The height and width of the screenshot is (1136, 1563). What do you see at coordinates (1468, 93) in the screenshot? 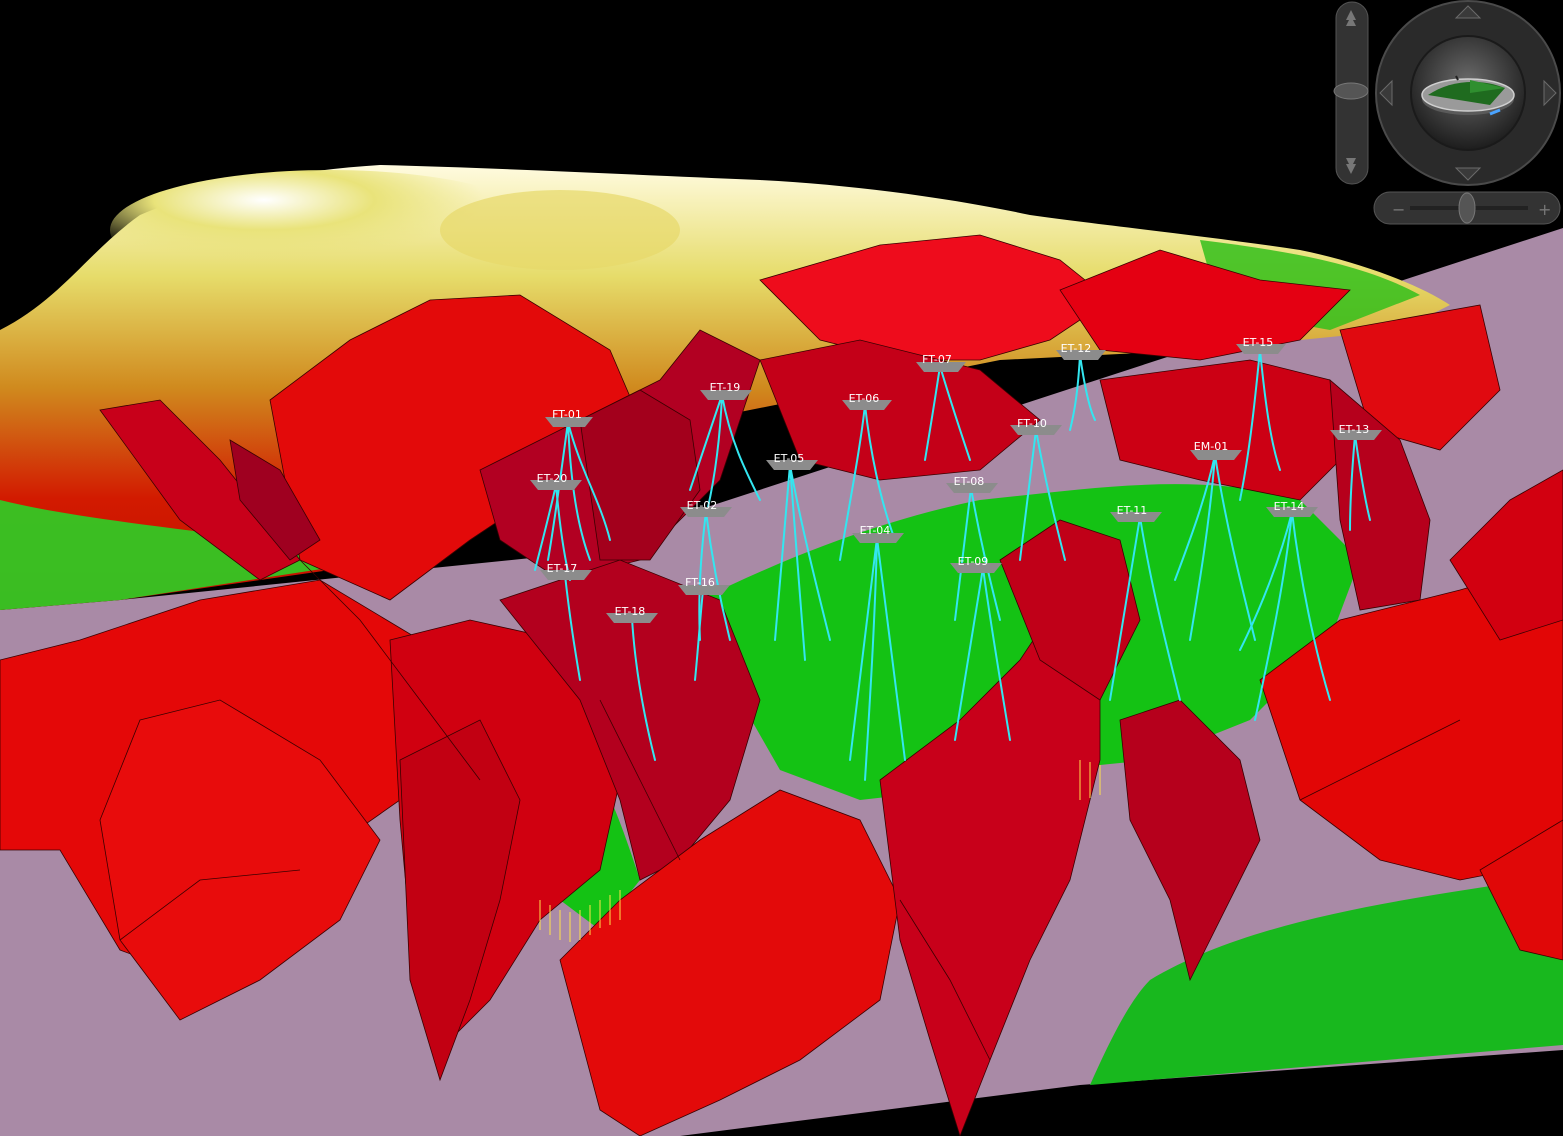
I see `compass-icon` at bounding box center [1468, 93].